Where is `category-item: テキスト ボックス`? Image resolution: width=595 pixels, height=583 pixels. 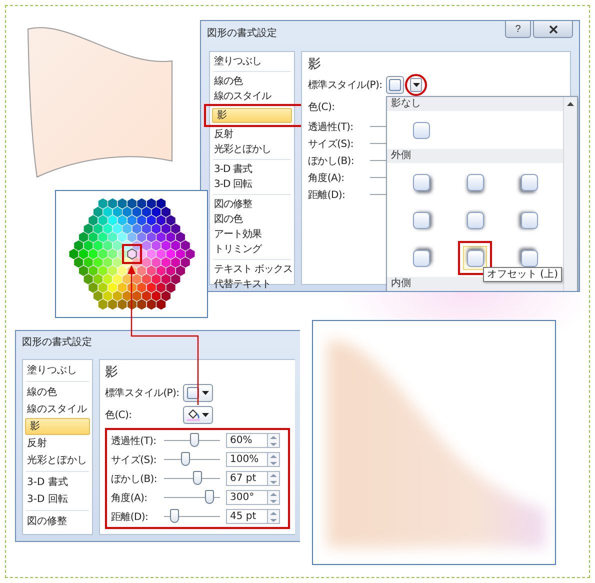 category-item: テキスト ボックス is located at coordinates (252, 269).